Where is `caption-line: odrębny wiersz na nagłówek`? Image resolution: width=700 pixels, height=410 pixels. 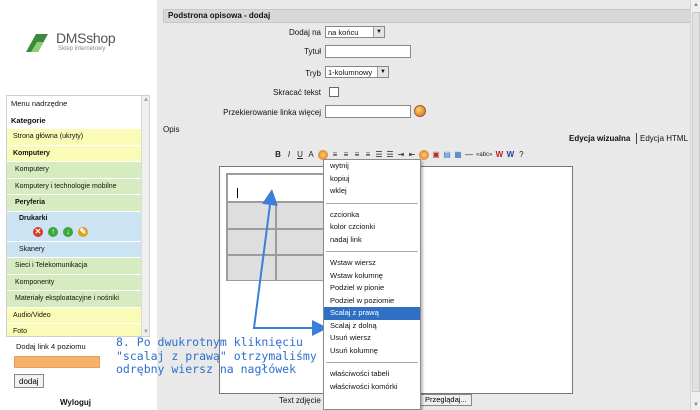
caption-line: odrębny wiersz na nagłówek is located at coordinates (206, 369).